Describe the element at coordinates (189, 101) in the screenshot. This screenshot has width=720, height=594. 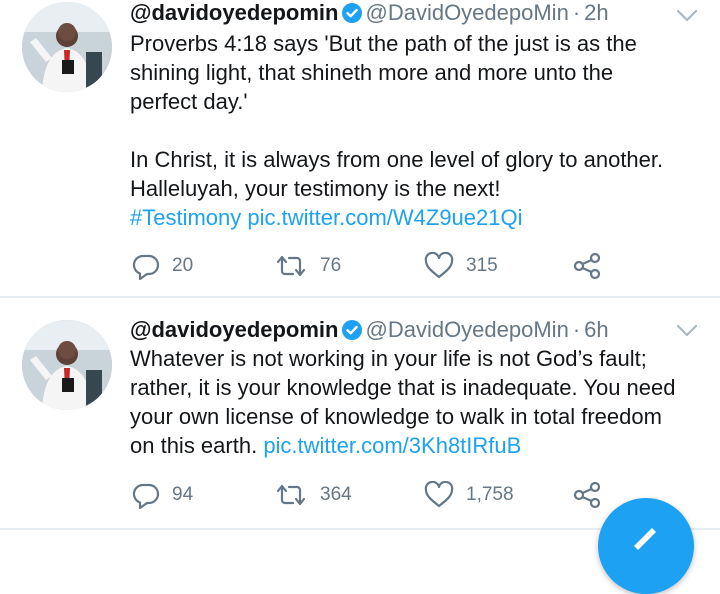
I see `tweet-line: perfect day.'` at that location.